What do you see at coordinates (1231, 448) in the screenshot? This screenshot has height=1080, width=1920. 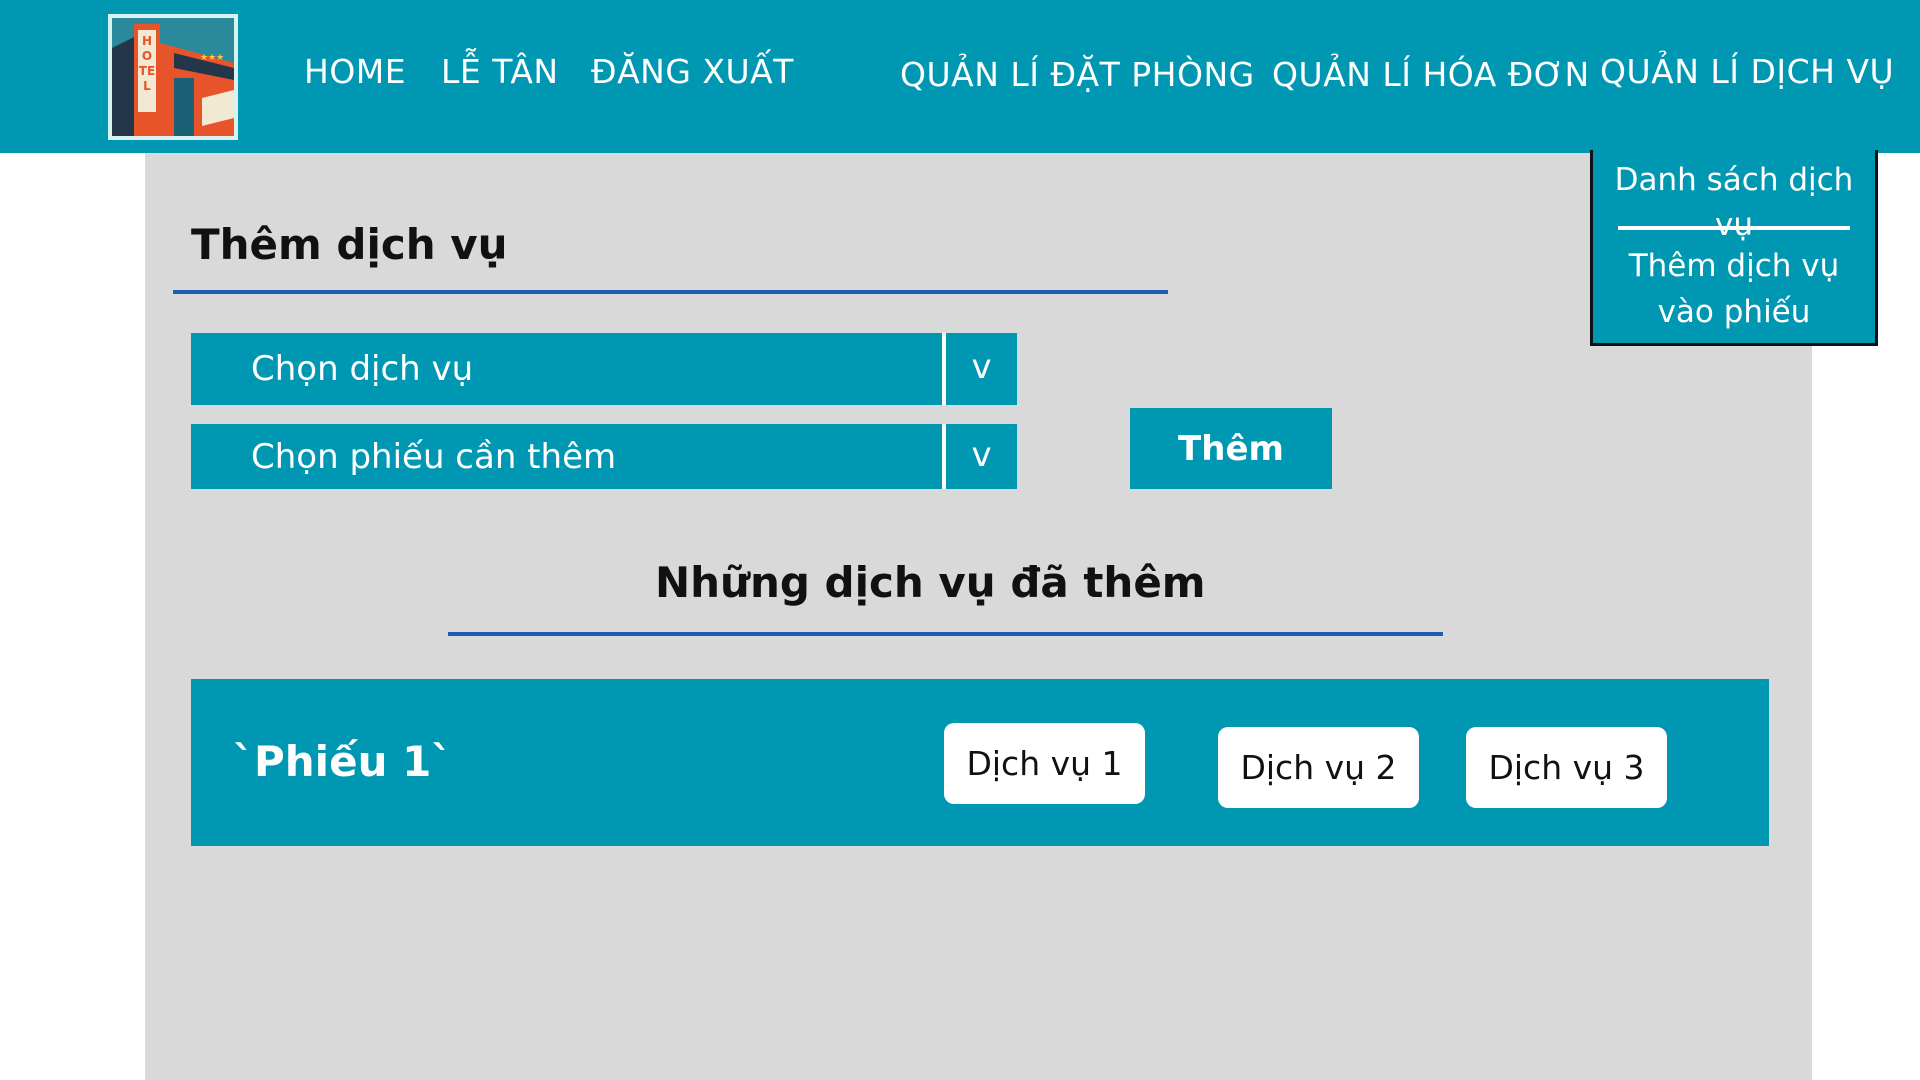 I see `add-button: Thêm` at bounding box center [1231, 448].